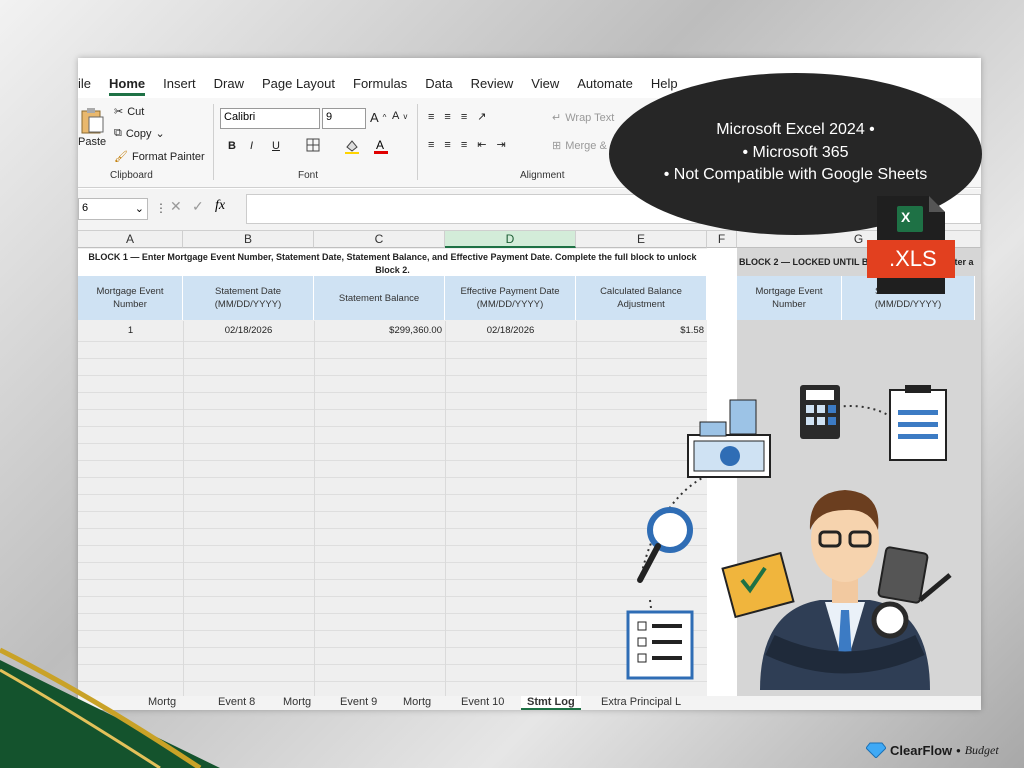 The height and width of the screenshot is (768, 1024). Describe the element at coordinates (918, 423) in the screenshot. I see `tax-form-icon` at that location.